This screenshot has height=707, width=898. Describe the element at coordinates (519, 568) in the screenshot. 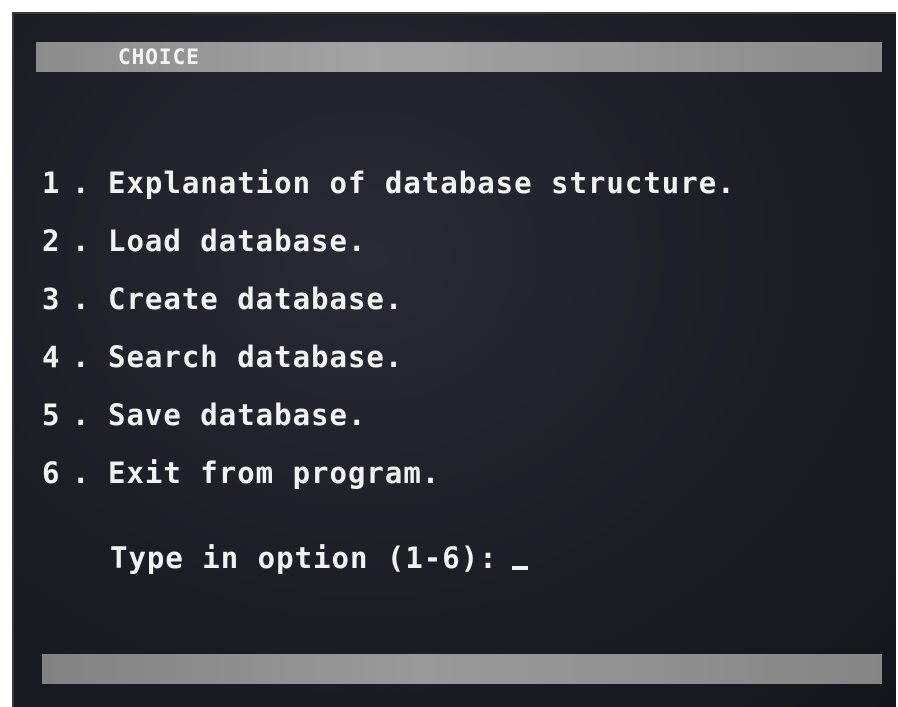

I see `text-cursor` at that location.